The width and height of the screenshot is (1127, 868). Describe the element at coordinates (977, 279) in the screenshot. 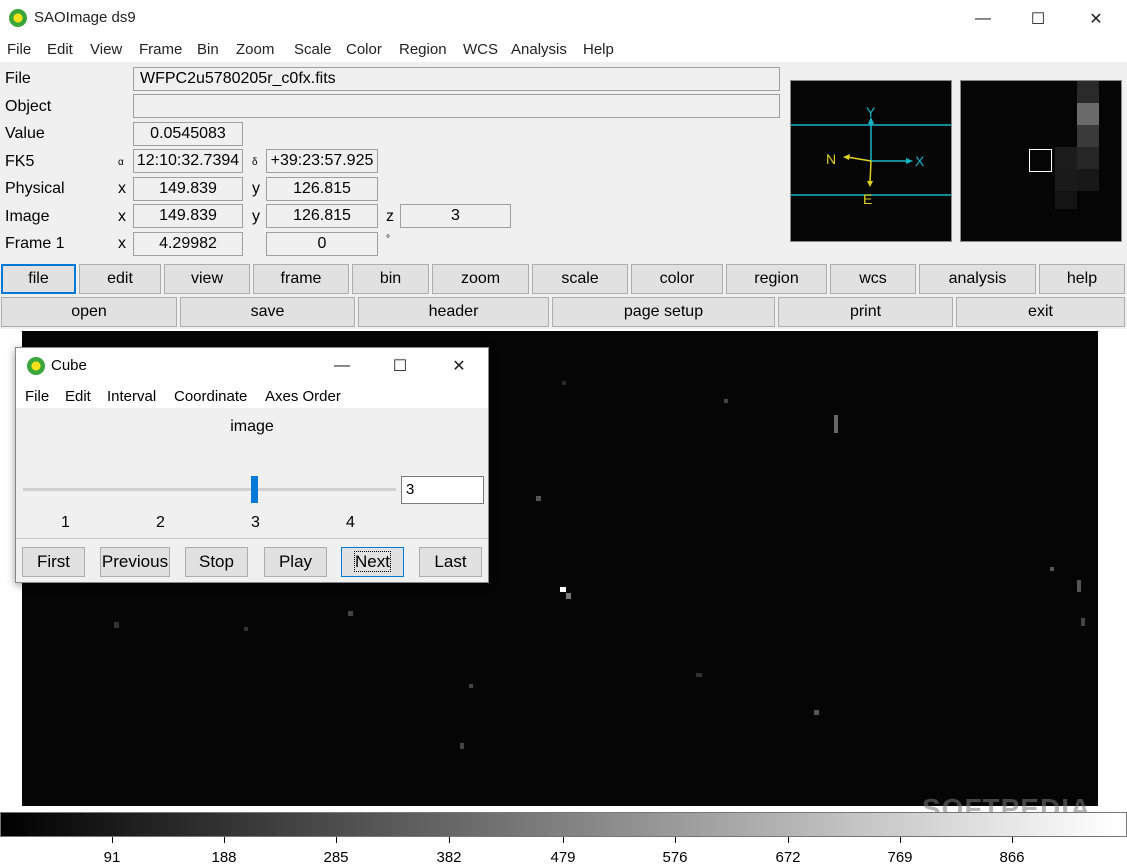

I see `button-analysis: analysis` at that location.